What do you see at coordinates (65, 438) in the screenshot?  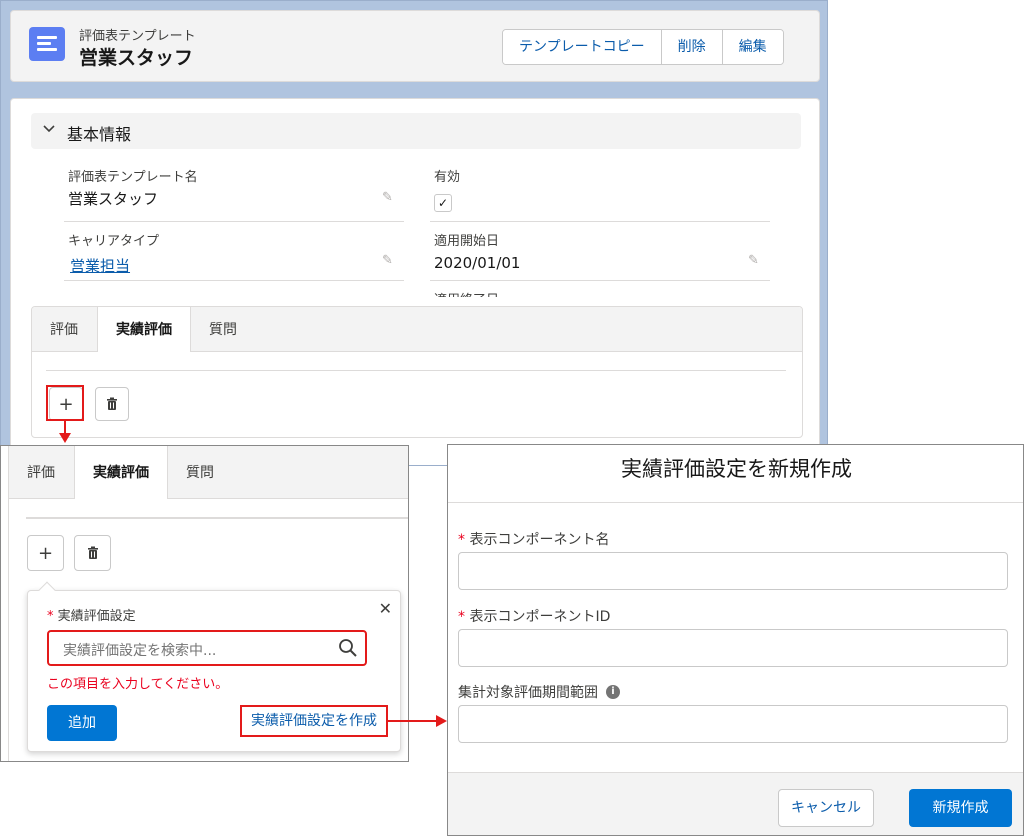 I see `arrow-down-icon` at bounding box center [65, 438].